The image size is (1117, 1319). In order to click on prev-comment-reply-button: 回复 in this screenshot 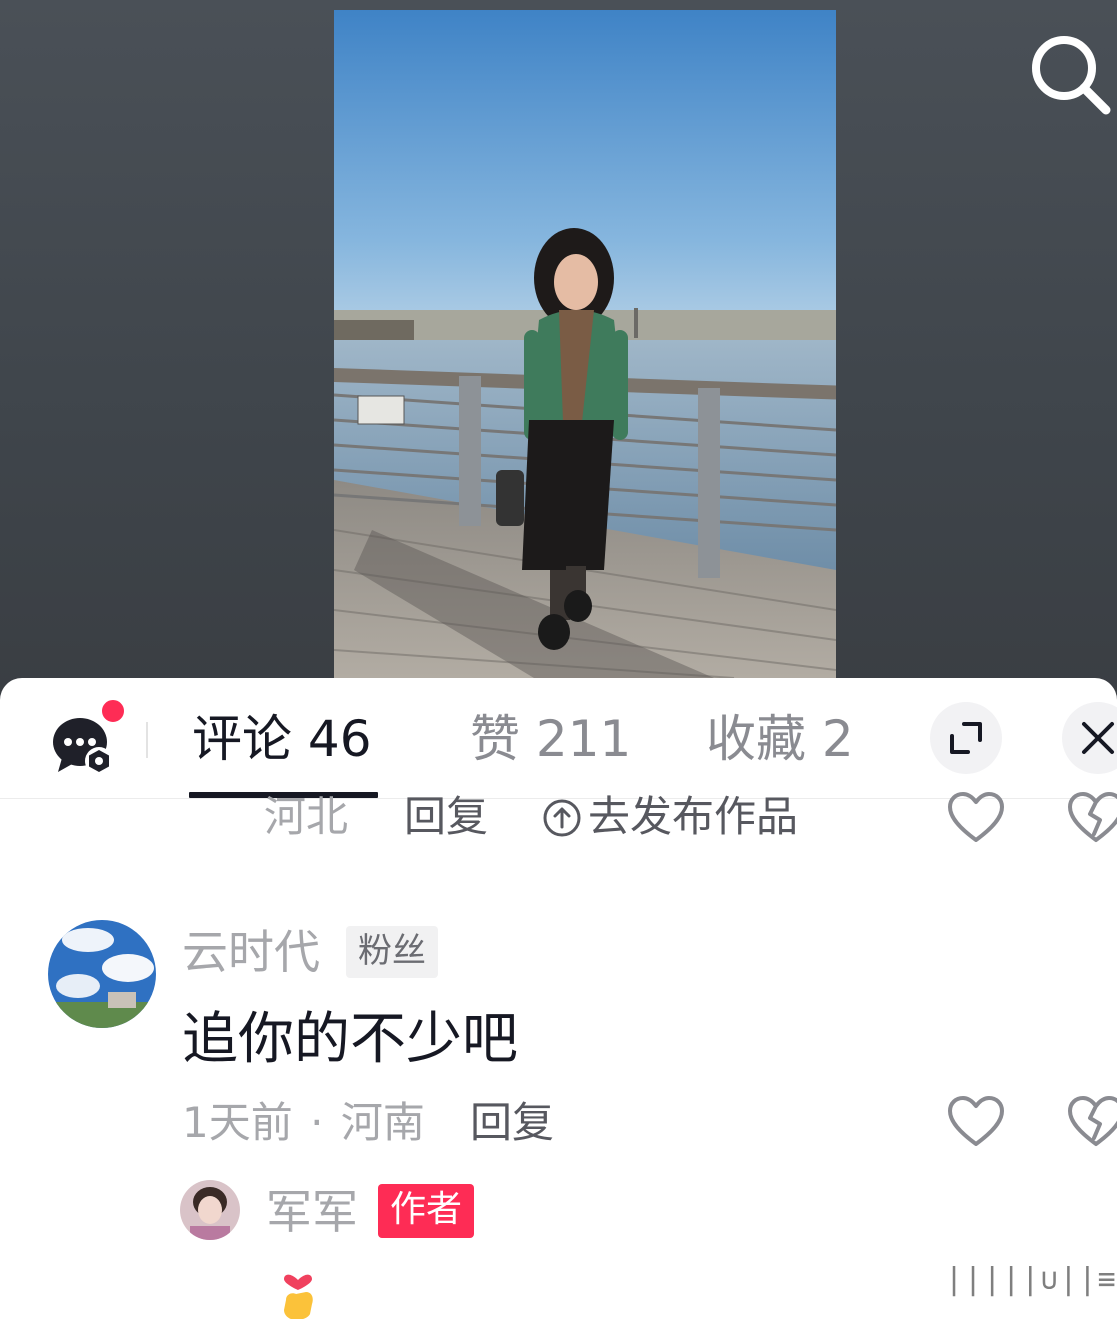, I will do `click(446, 817)`.